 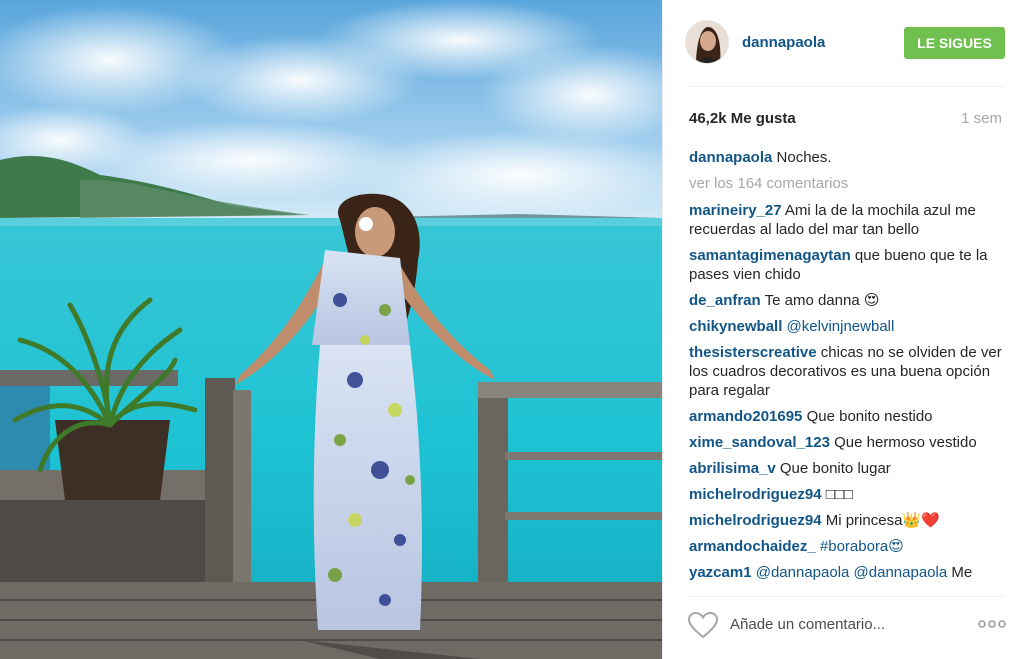 I want to click on comment-username: marineiry_27, so click(x=735, y=210).